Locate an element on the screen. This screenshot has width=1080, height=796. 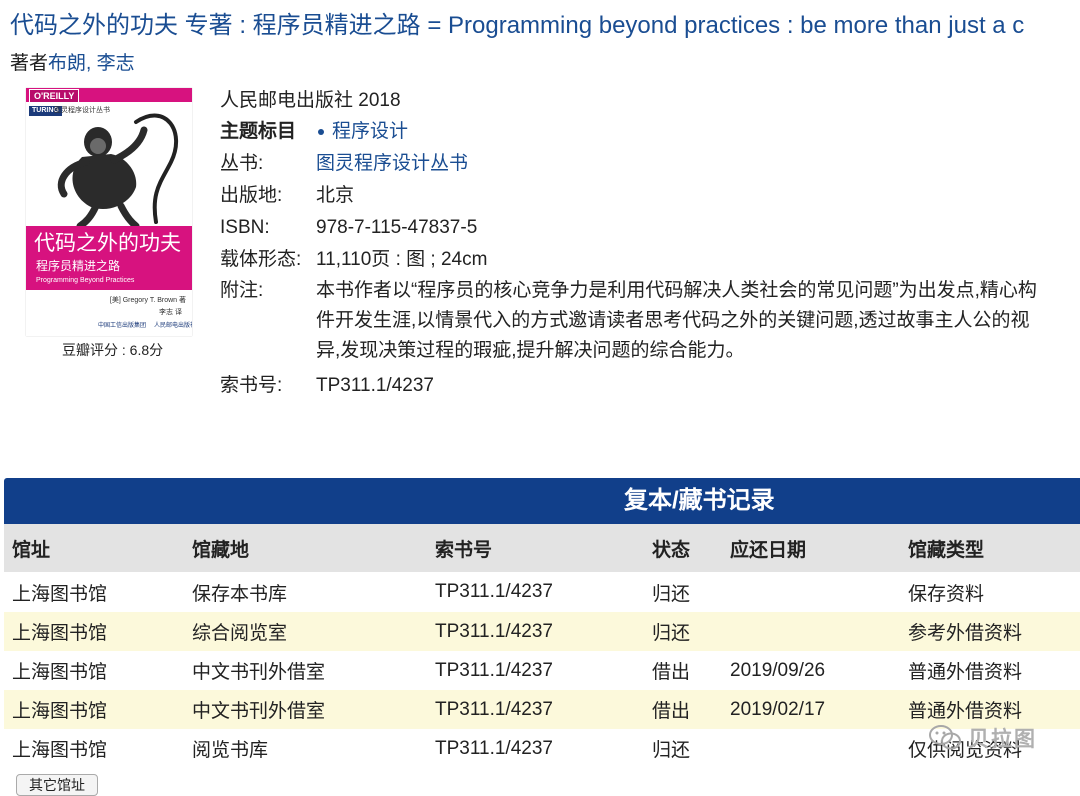
note-line: 异,发现决策过程的瑕疵,提升解决问题的综合能力。 is located at coordinates (530, 350).